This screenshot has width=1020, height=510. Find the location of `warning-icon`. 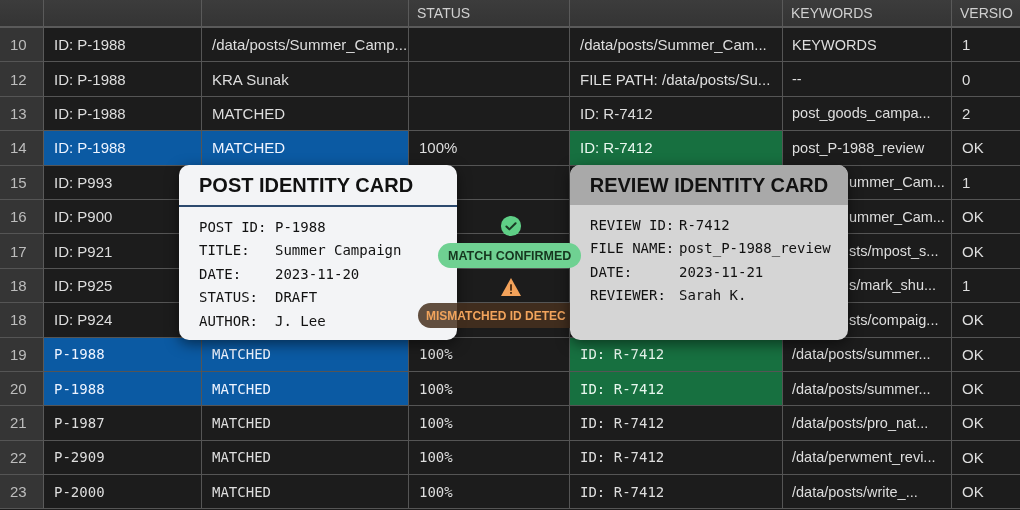

warning-icon is located at coordinates (511, 287).